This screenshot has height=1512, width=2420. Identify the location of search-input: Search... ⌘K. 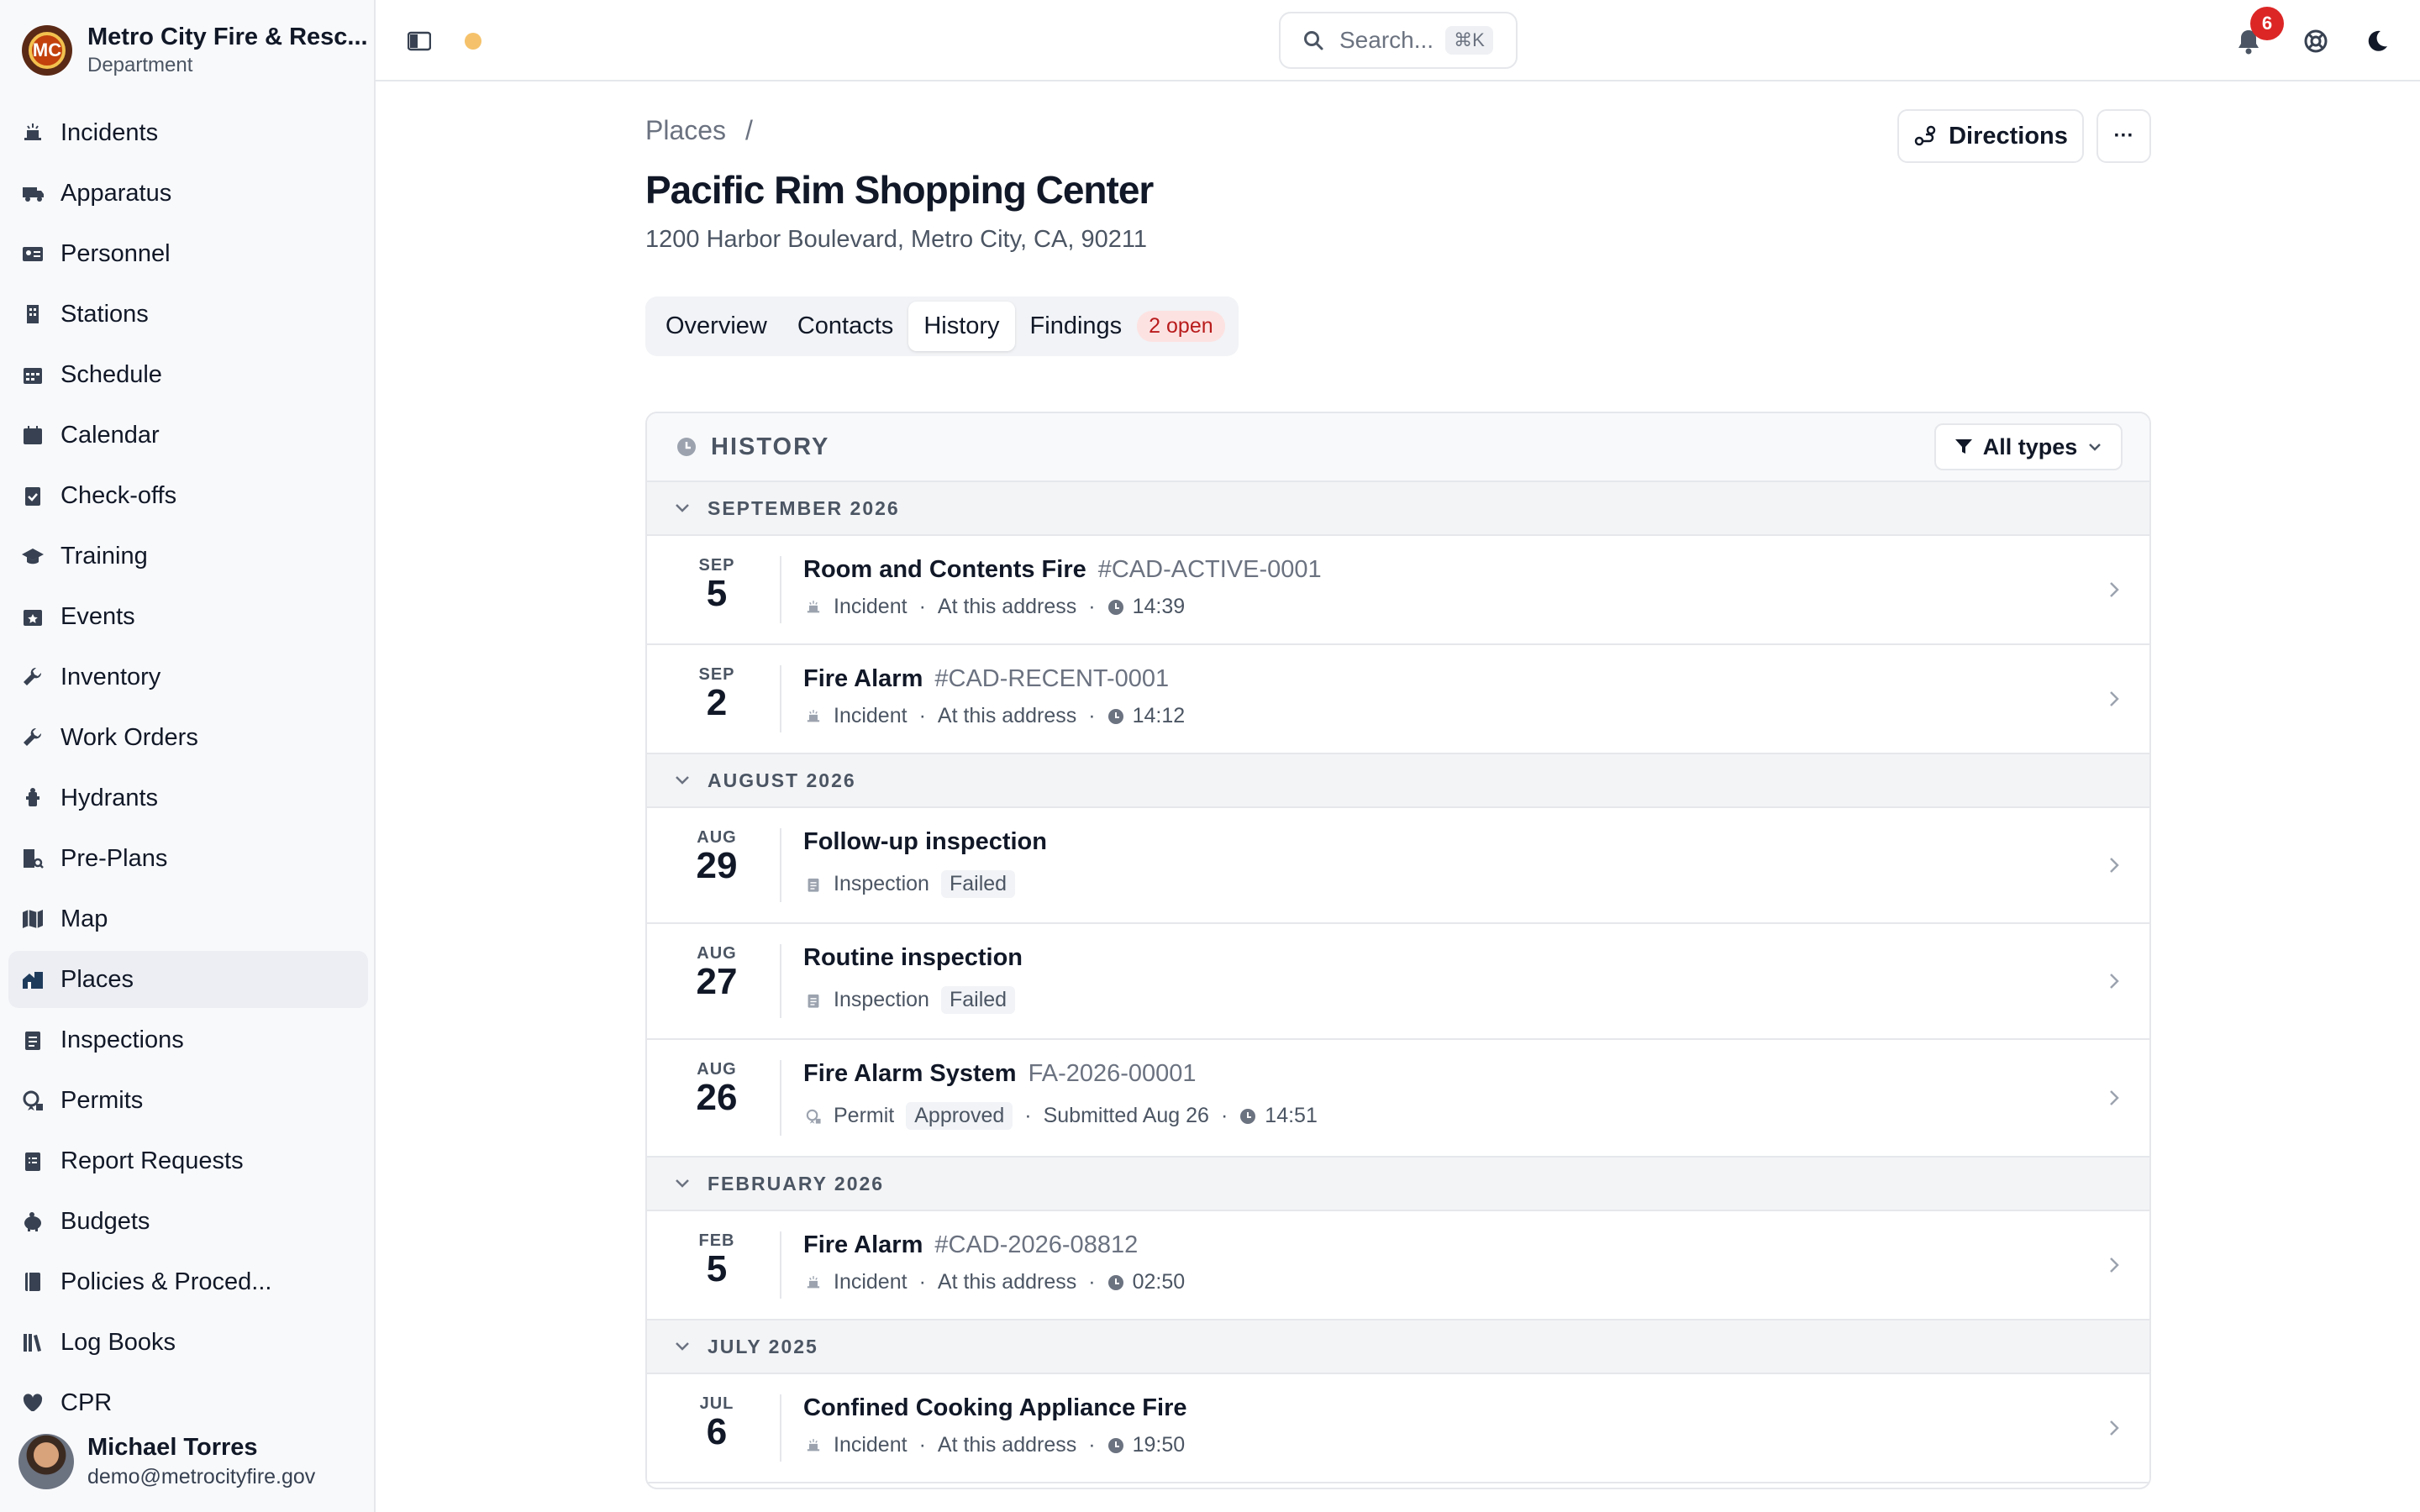
(1398, 40).